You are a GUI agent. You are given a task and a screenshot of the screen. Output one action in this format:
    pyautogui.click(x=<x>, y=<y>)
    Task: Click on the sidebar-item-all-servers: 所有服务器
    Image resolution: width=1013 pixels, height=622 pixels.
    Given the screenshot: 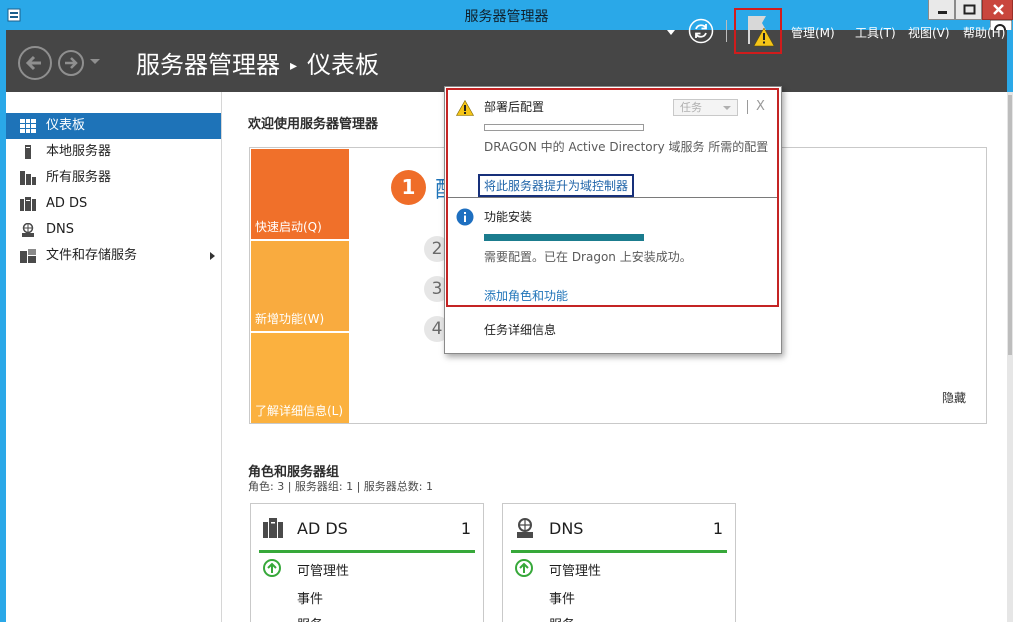 What is the action you would take?
    pyautogui.click(x=113, y=178)
    